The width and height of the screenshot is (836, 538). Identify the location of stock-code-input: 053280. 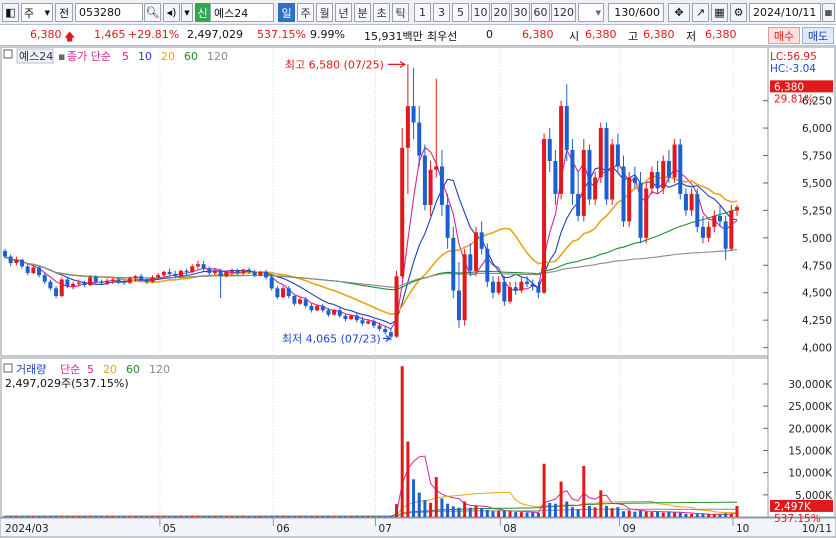
(109, 12).